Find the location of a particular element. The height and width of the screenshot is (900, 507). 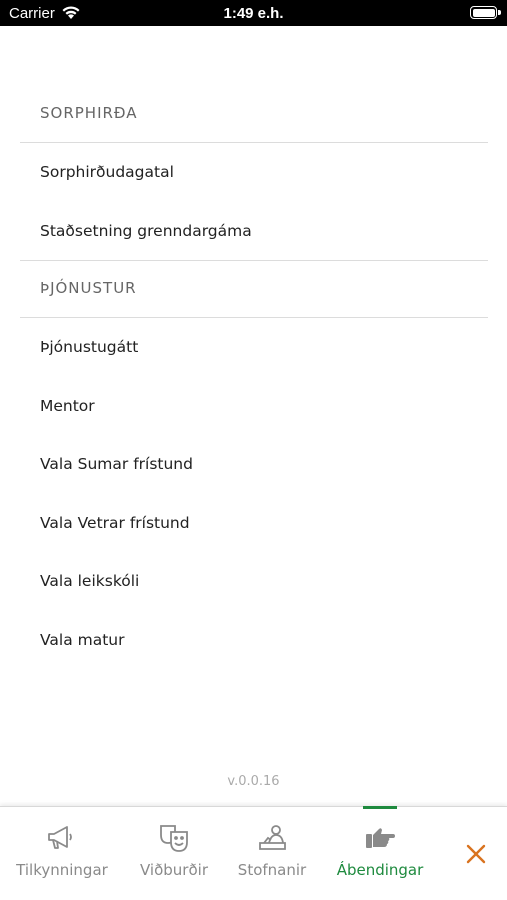

tab-tilkynningar: Tilkynningar is located at coordinates (62, 853).